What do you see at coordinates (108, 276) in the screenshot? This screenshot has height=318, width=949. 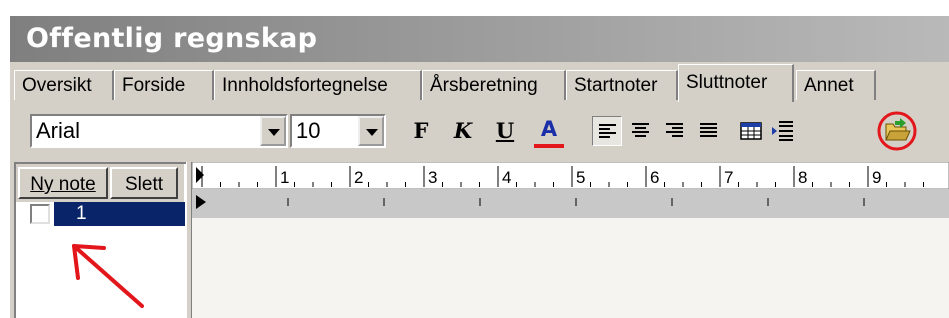 I see `annotation-arrow` at bounding box center [108, 276].